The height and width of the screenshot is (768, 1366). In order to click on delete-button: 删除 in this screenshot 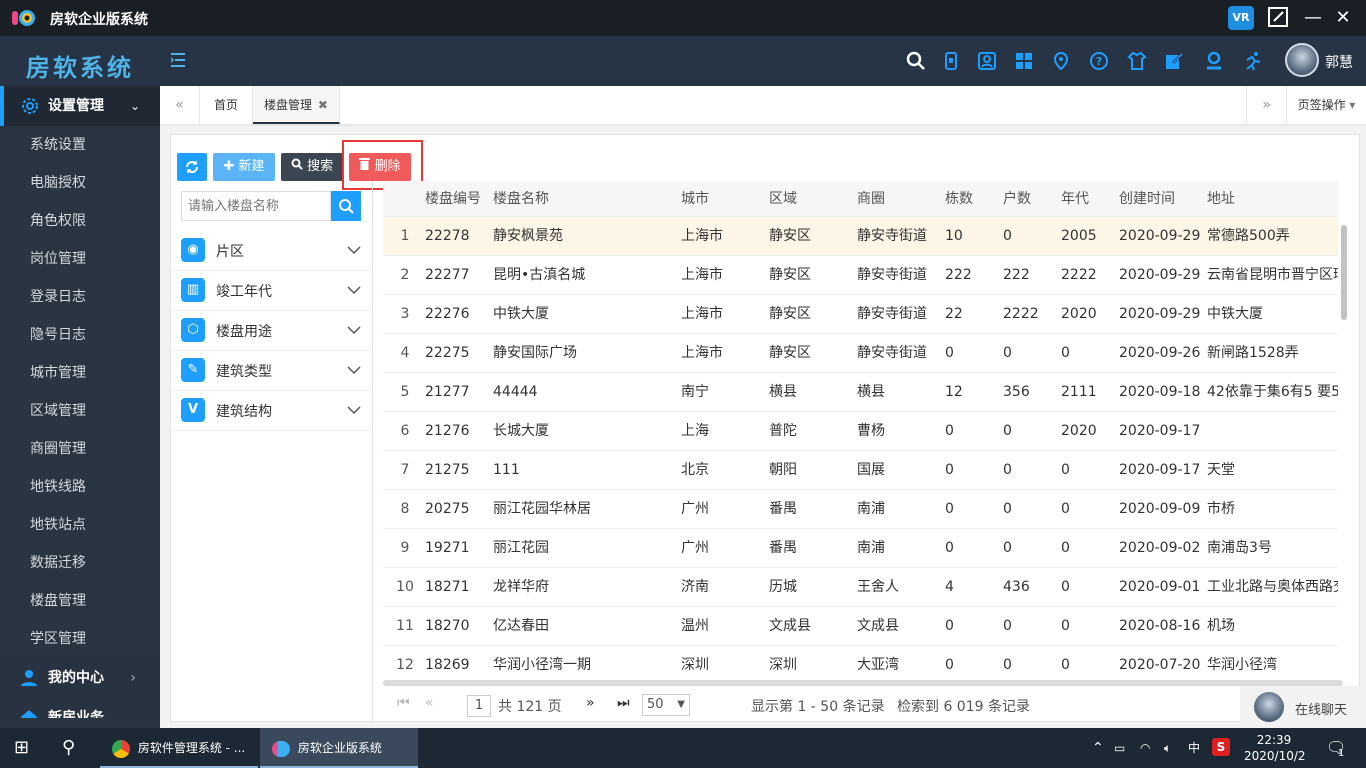, I will do `click(380, 167)`.